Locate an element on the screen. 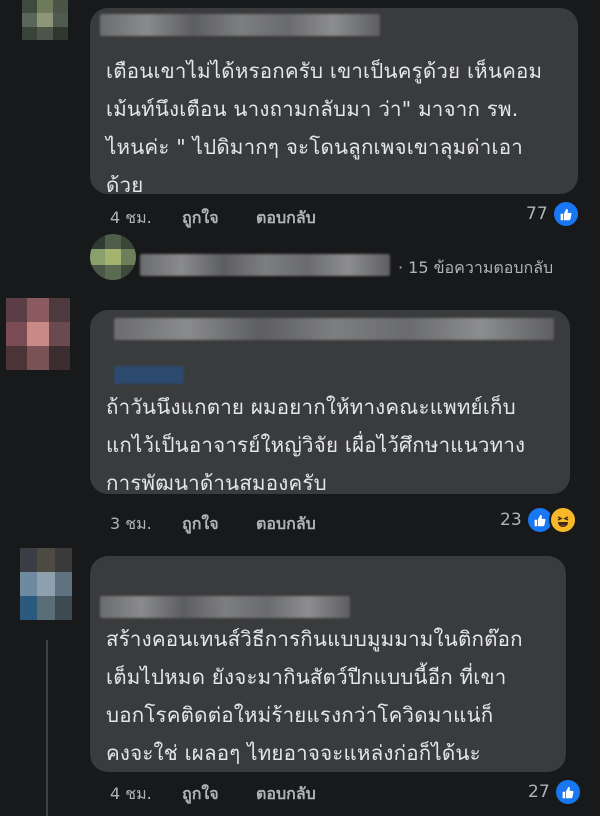  reaction-summary: 23 is located at coordinates (538, 520).